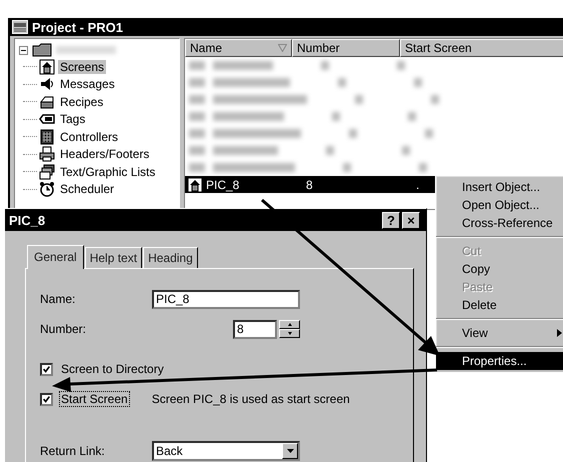 This screenshot has height=462, width=563. I want to click on tree-item: Scheduler, so click(87, 189).